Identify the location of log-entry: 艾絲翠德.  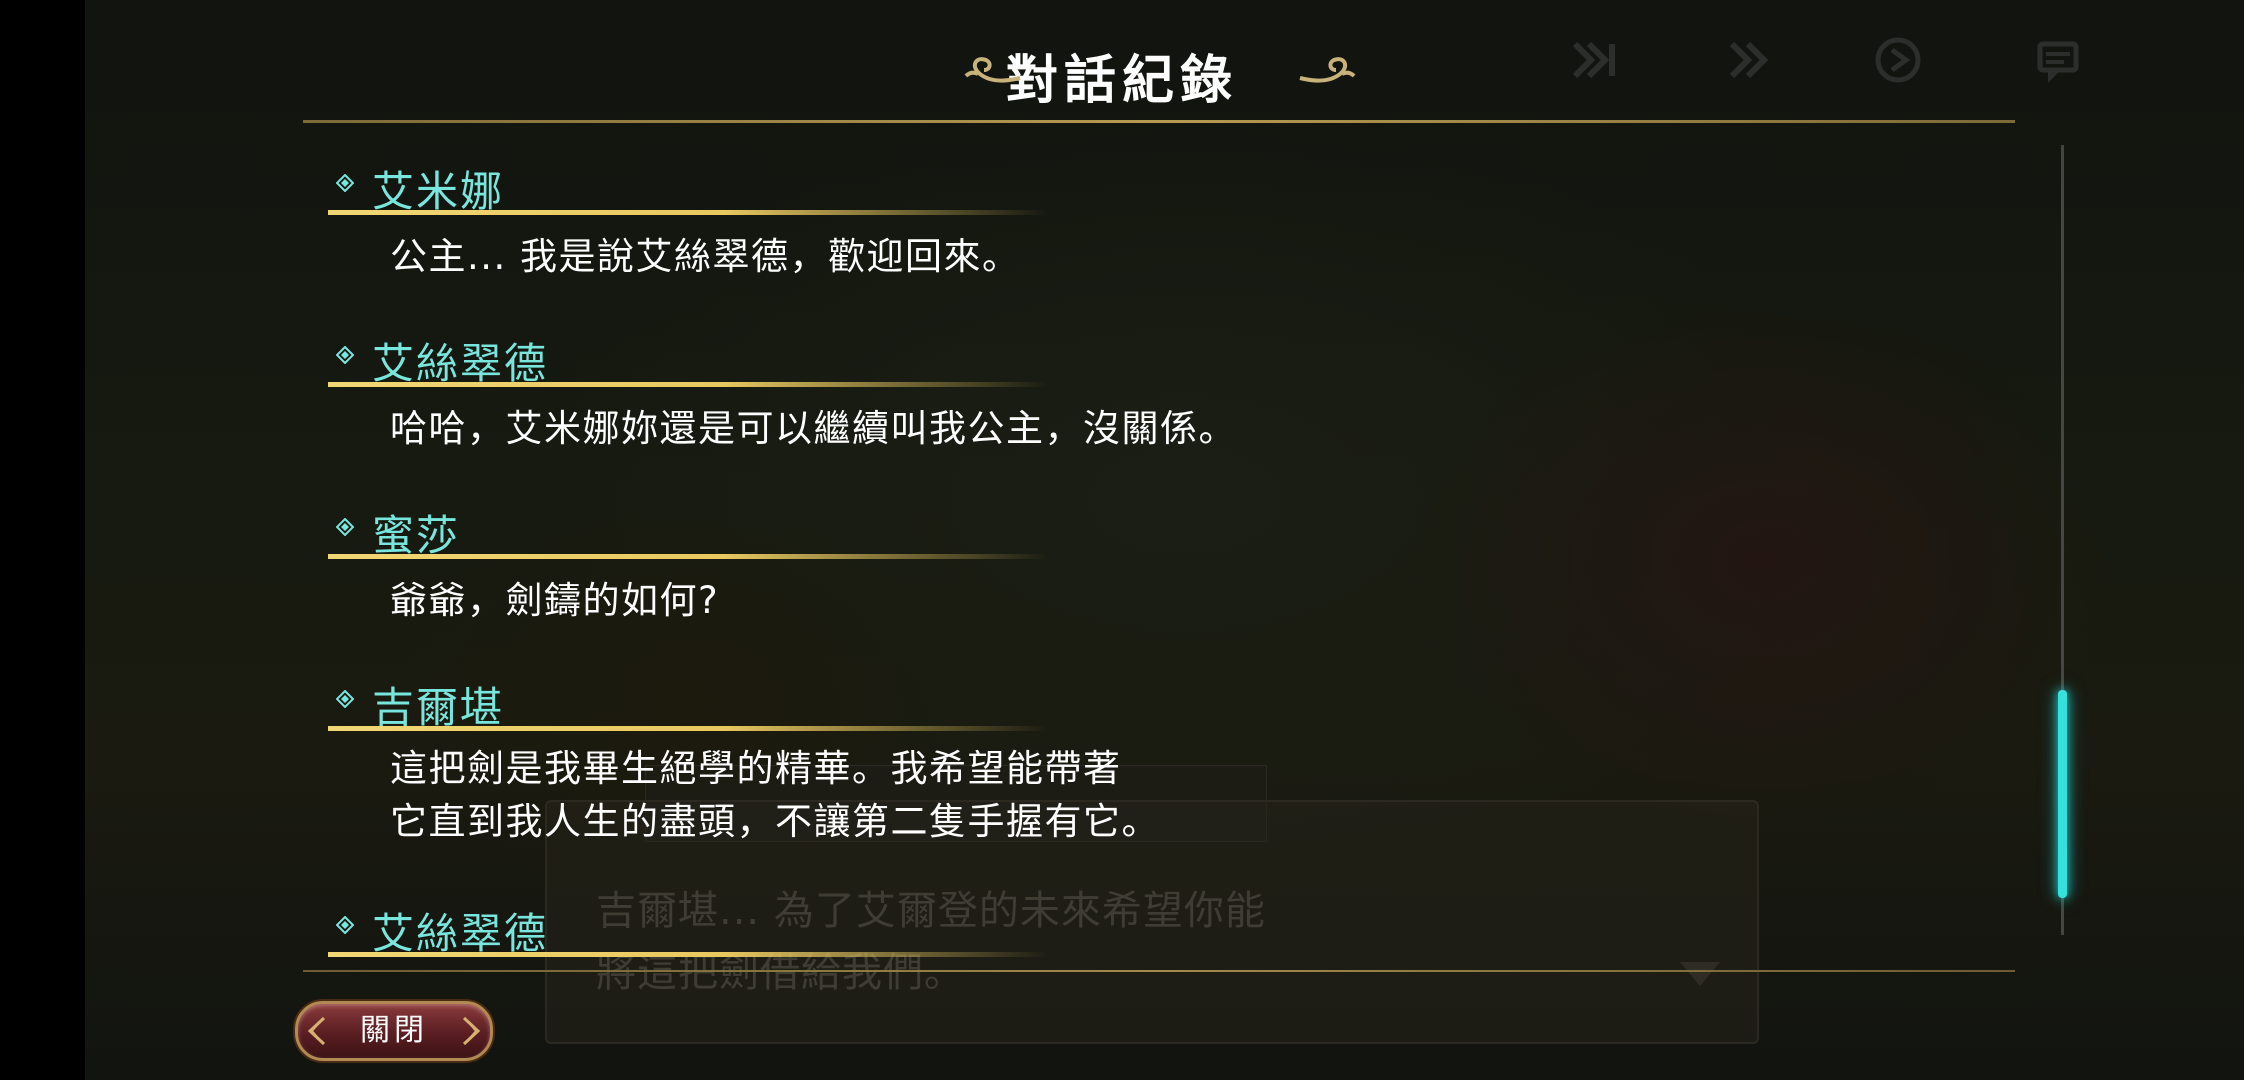
(1128, 925).